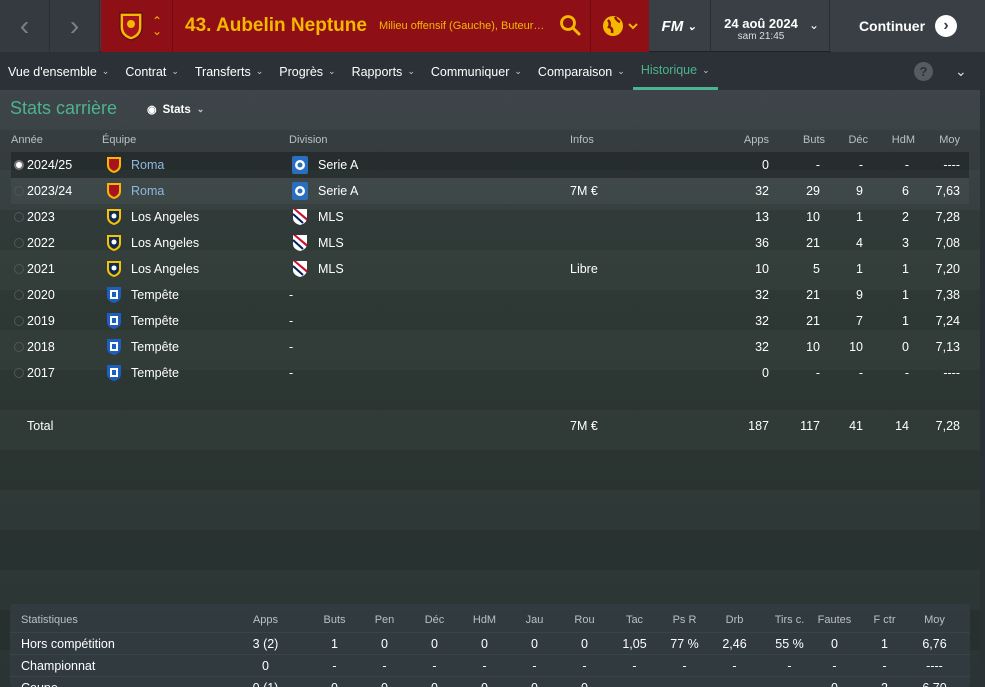 The image size is (985, 687). I want to click on column-header-apps: Apps, so click(744, 140).